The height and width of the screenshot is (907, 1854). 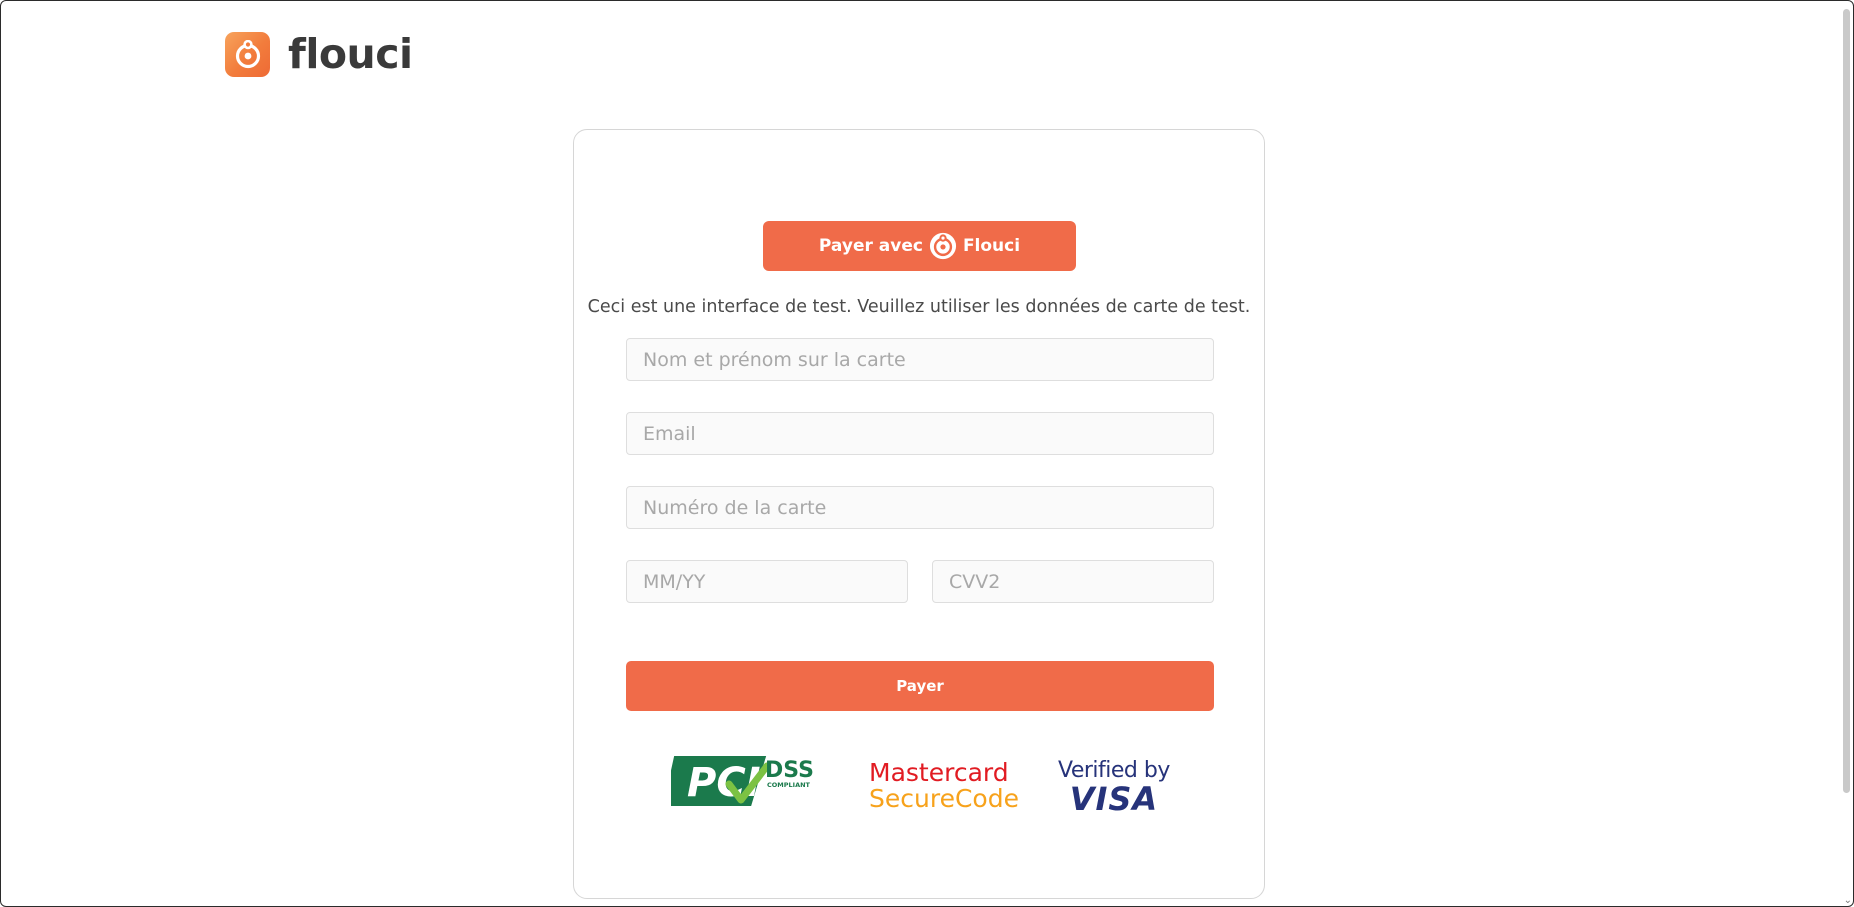 What do you see at coordinates (1073, 581) in the screenshot?
I see `cvv-input` at bounding box center [1073, 581].